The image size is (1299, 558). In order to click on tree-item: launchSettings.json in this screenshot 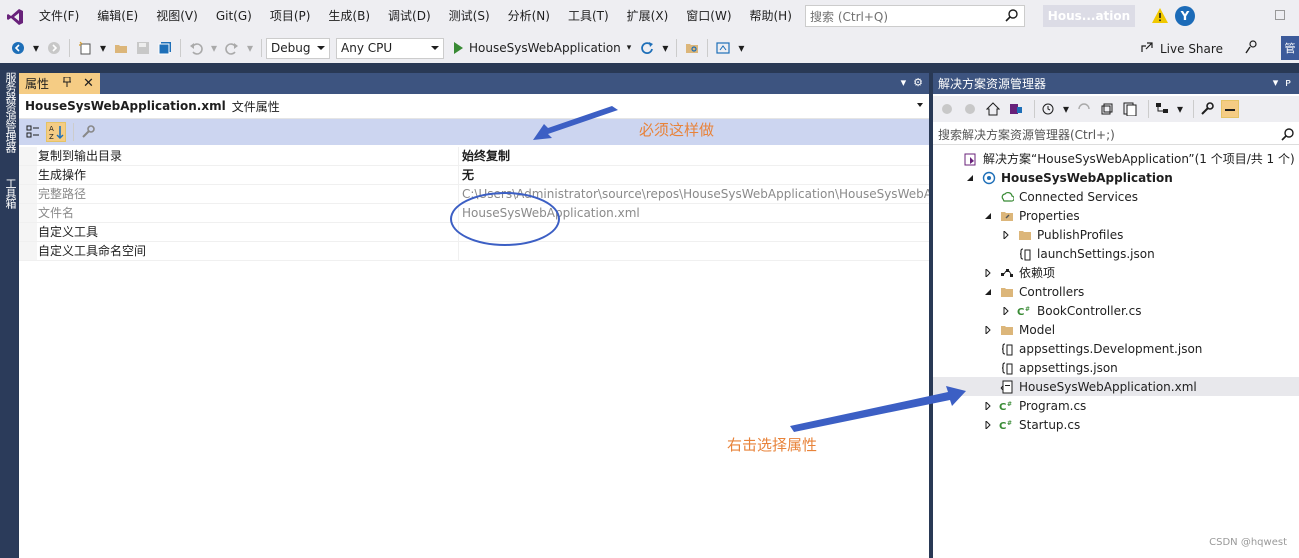, I will do `click(1116, 253)`.